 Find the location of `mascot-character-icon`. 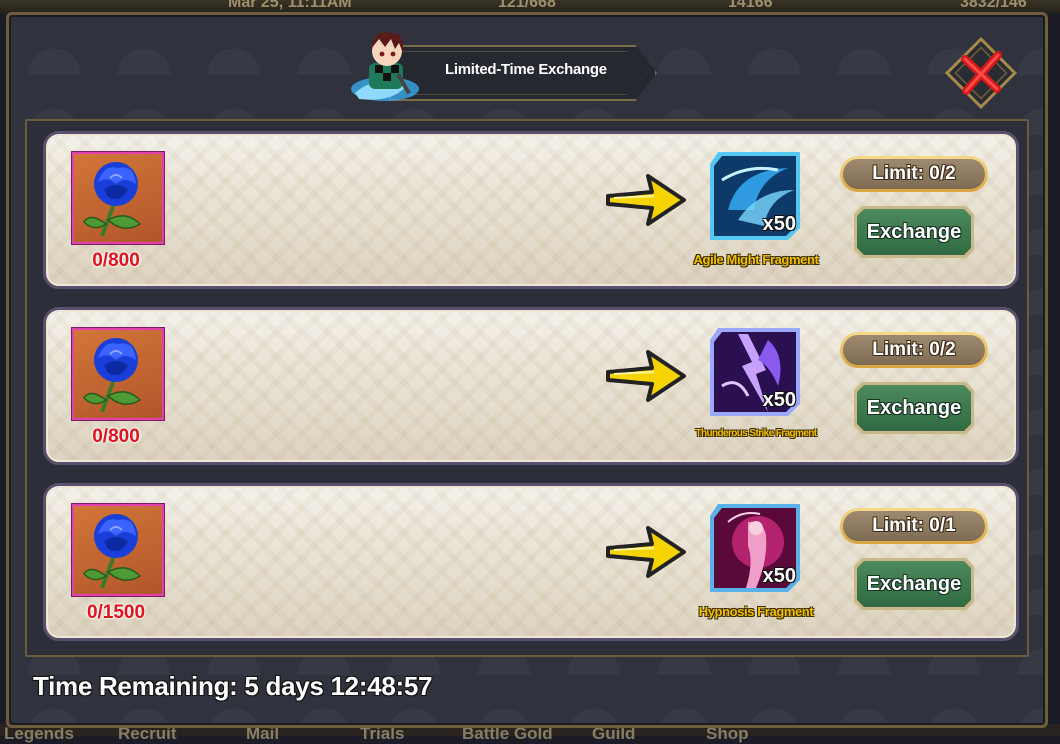

mascot-character-icon is located at coordinates (385, 66).